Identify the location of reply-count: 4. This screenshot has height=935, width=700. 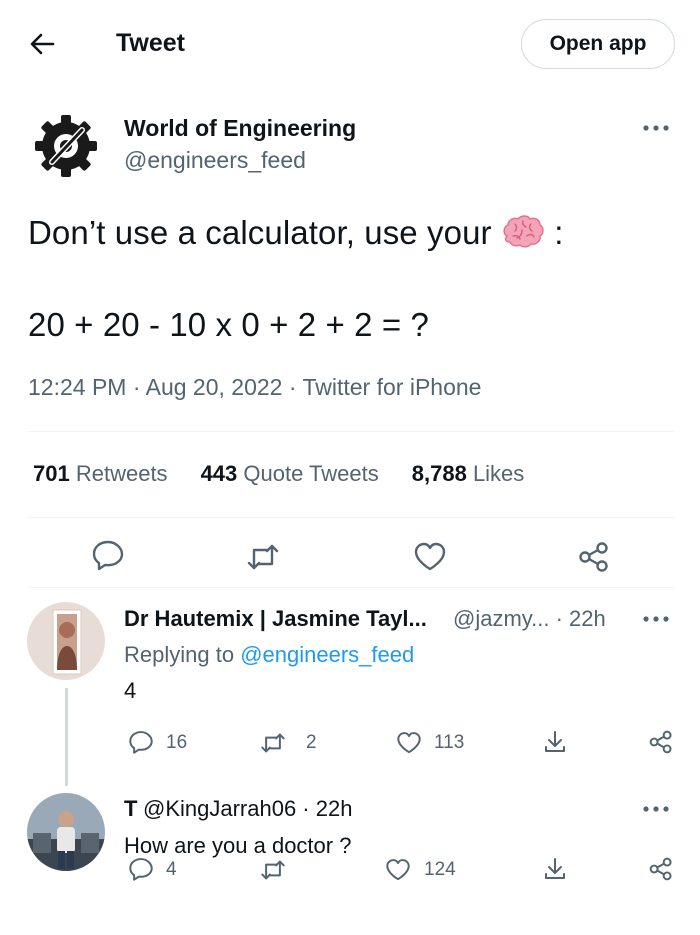
(171, 869).